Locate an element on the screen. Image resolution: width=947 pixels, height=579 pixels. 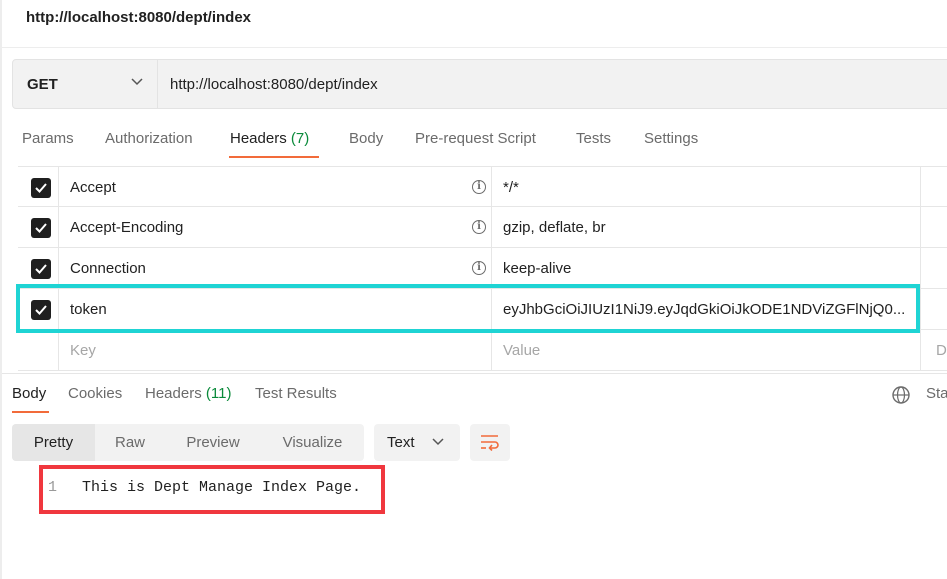
method-label: GET is located at coordinates (42, 84).